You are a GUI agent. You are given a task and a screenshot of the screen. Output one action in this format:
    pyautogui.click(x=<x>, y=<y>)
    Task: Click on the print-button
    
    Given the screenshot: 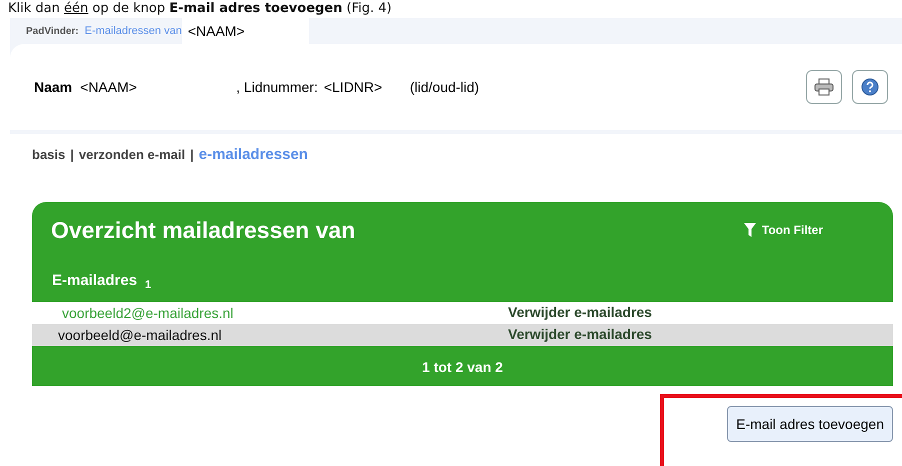 What is the action you would take?
    pyautogui.click(x=824, y=87)
    